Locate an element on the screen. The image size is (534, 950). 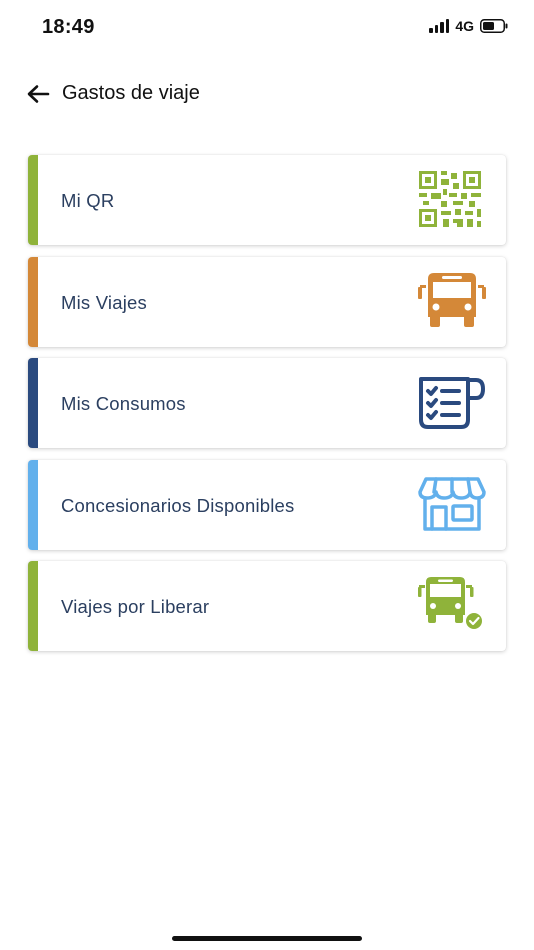
app-header: Gastos de viaje is located at coordinates (267, 94).